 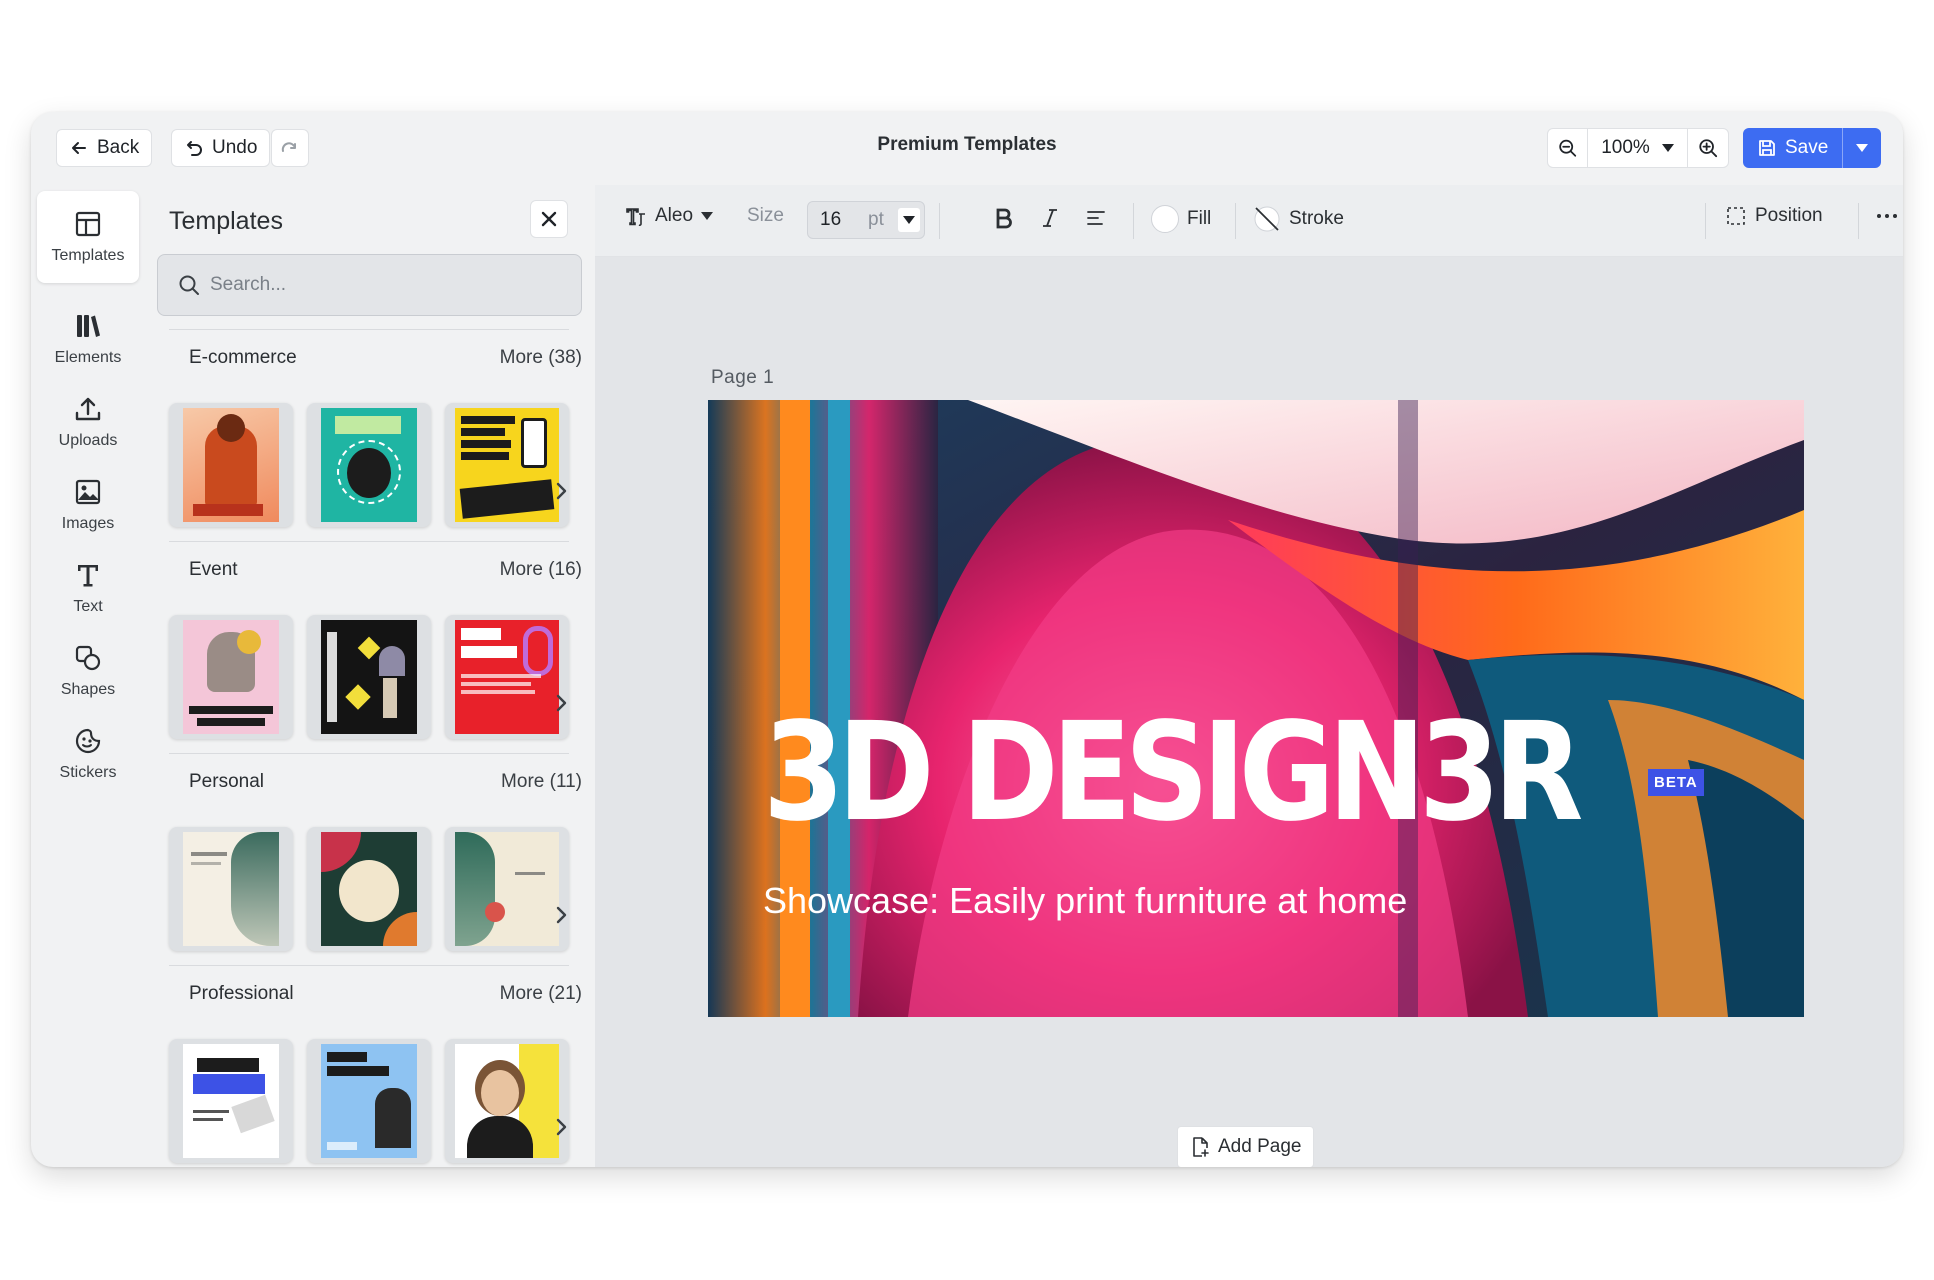 What do you see at coordinates (669, 216) in the screenshot?
I see `font-select: Aleo` at bounding box center [669, 216].